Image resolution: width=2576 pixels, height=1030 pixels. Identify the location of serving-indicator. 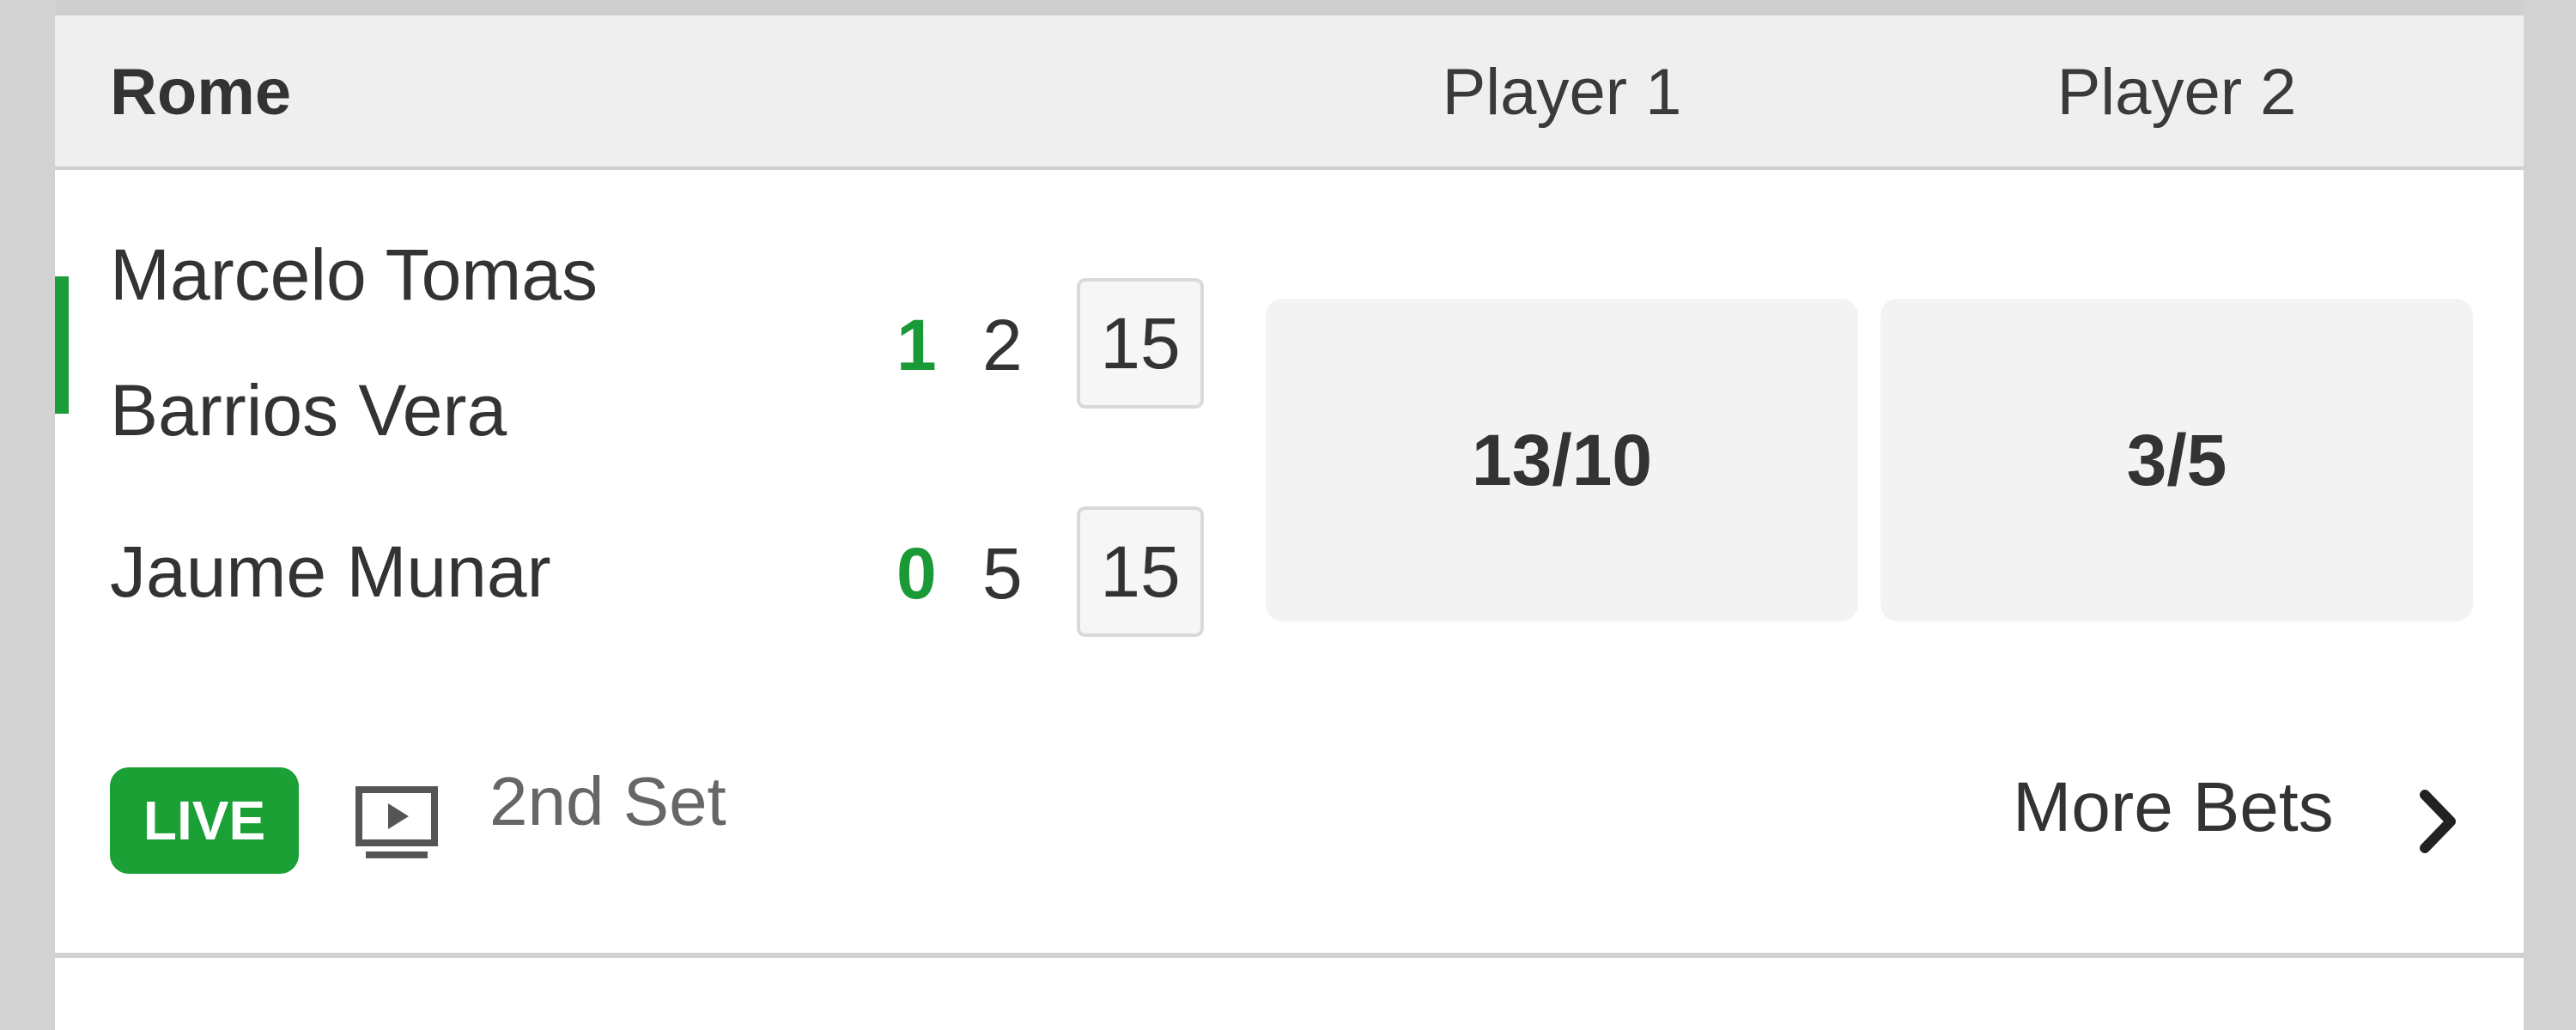
(62, 345).